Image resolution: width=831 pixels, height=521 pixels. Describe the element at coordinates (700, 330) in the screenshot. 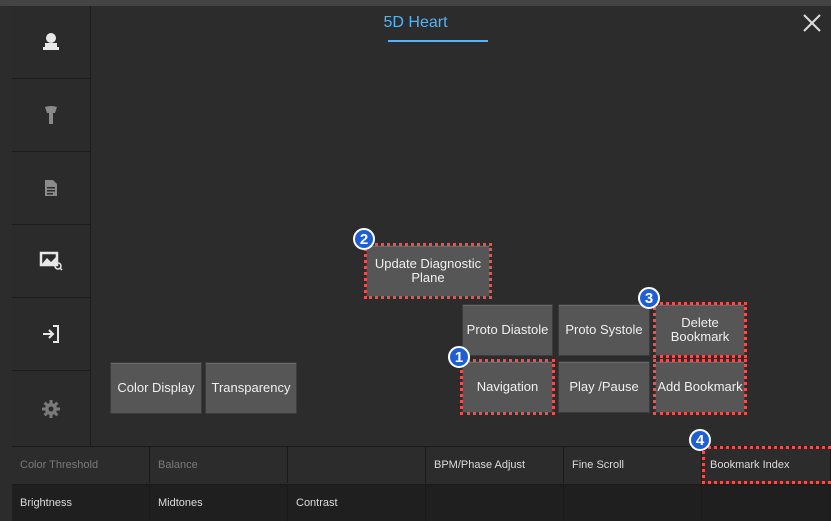

I see `delete-bookmark-button: Delete Bookmark` at that location.